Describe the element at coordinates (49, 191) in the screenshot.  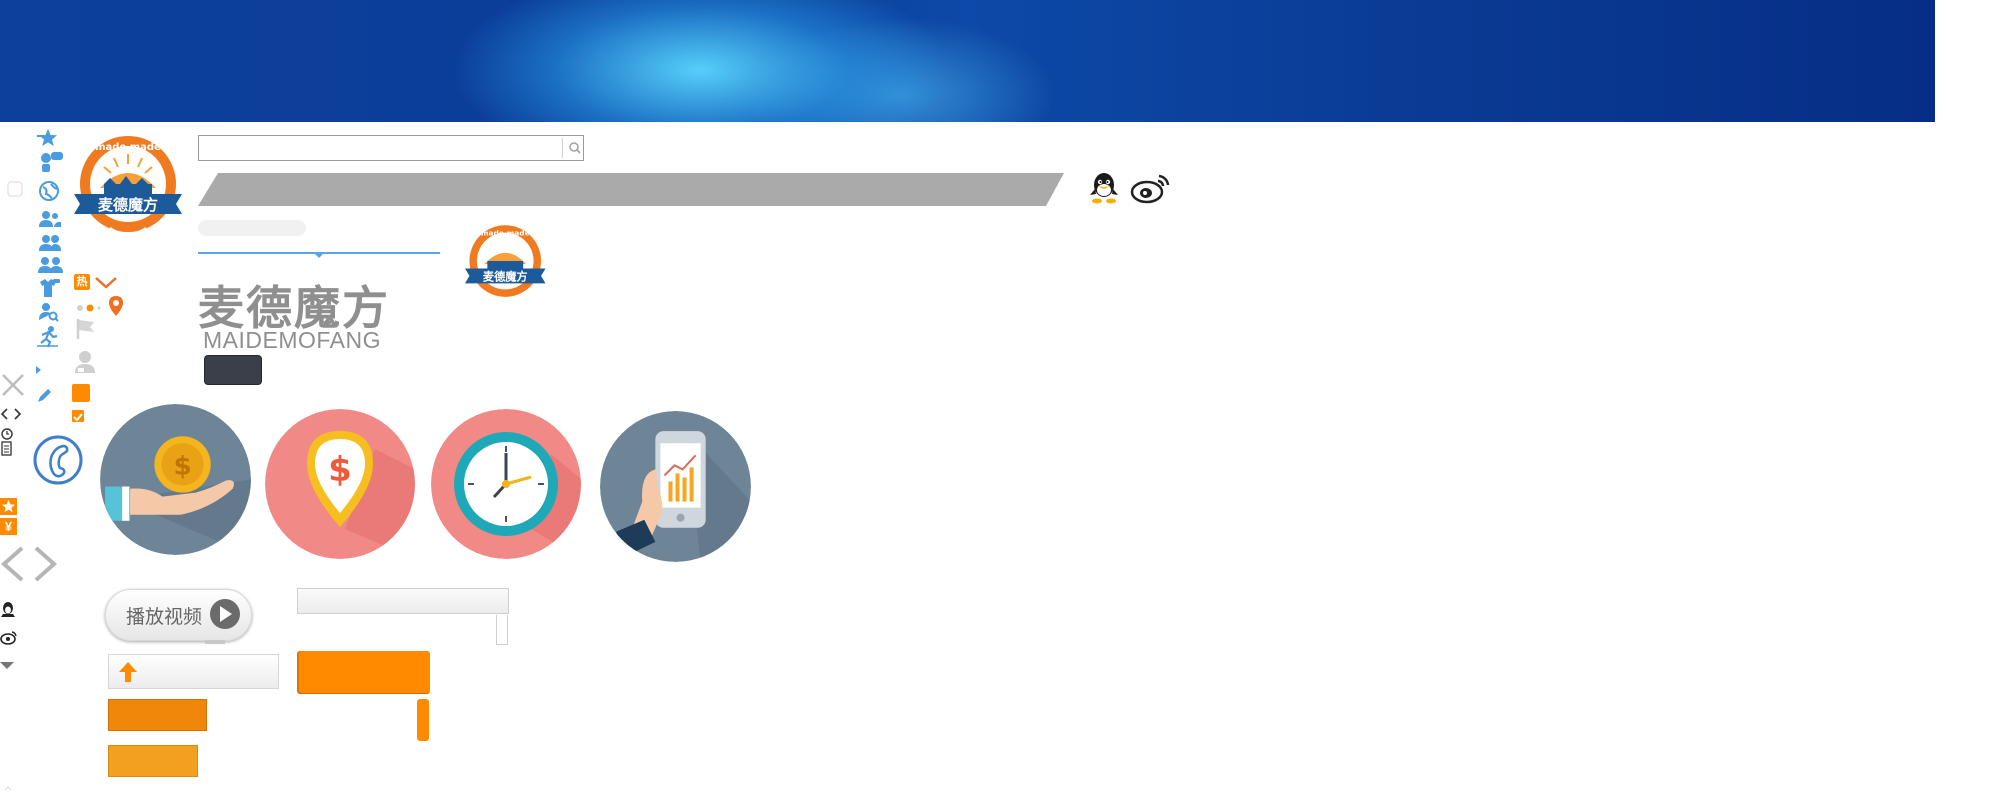
I see `globe-icon` at that location.